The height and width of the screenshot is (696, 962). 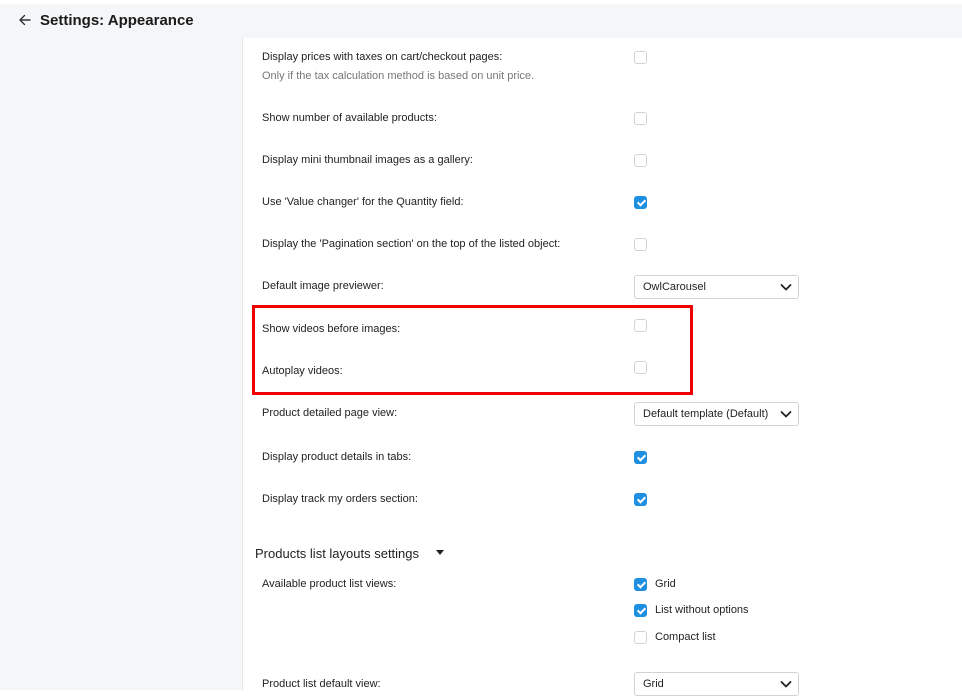 I want to click on checkbox-view-grid, so click(x=640, y=584).